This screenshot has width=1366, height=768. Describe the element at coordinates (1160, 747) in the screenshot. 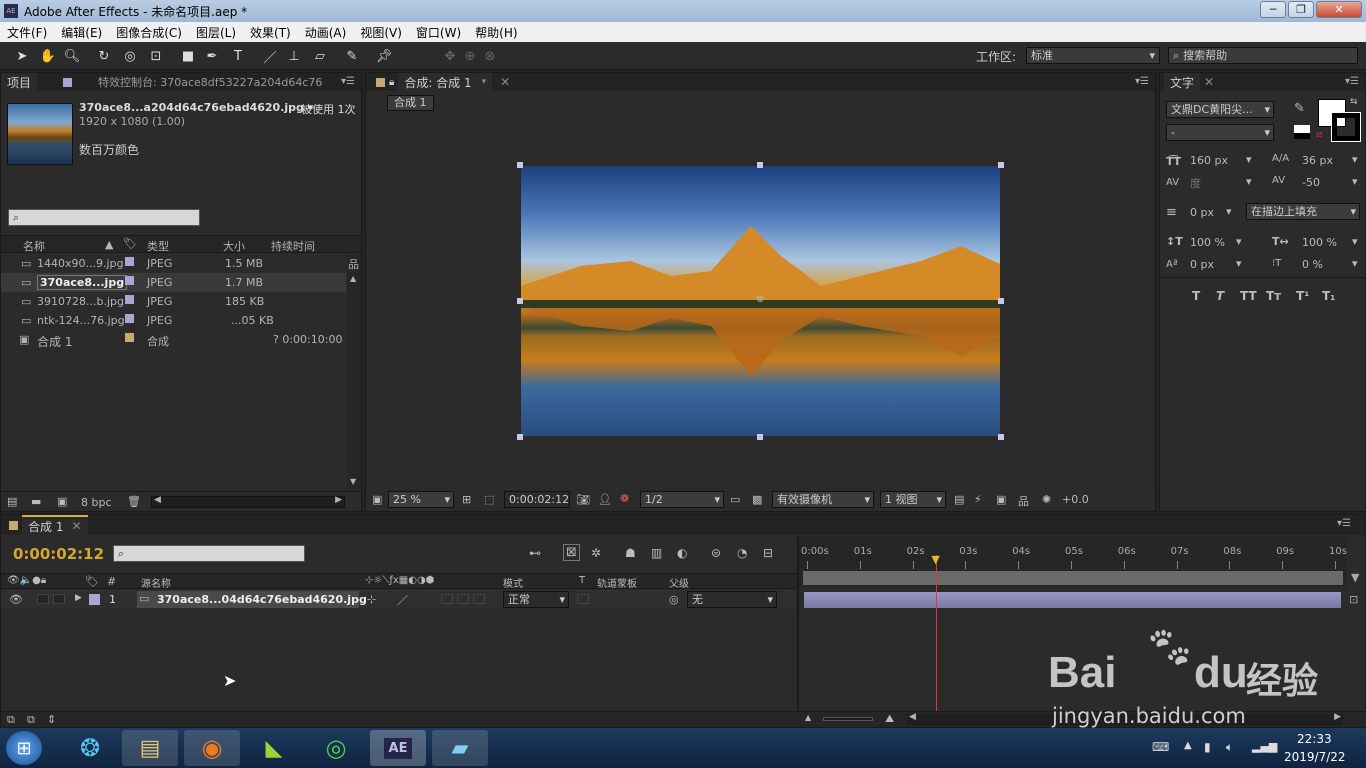

I see `keyboard-icon: ⌨` at that location.